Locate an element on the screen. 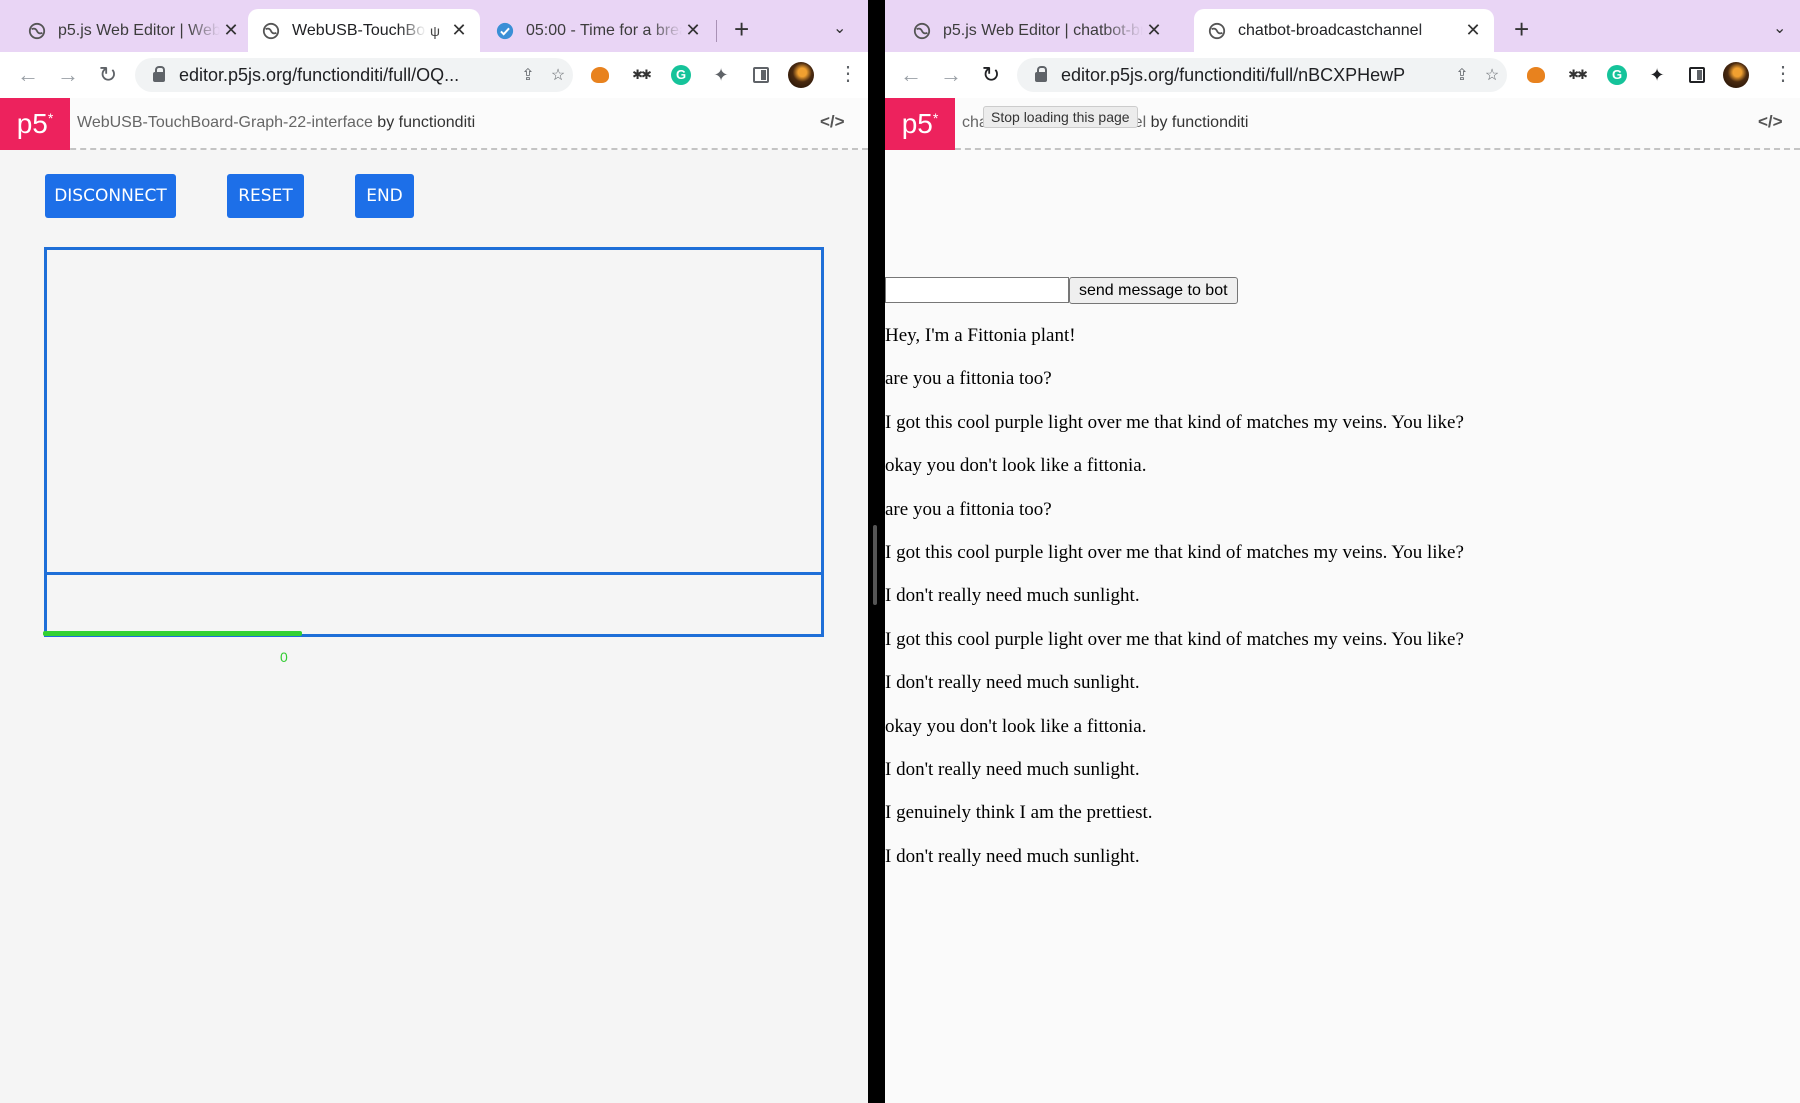 The height and width of the screenshot is (1103, 1800). tab-title: 05:00 - Time for a break is located at coordinates (604, 30).